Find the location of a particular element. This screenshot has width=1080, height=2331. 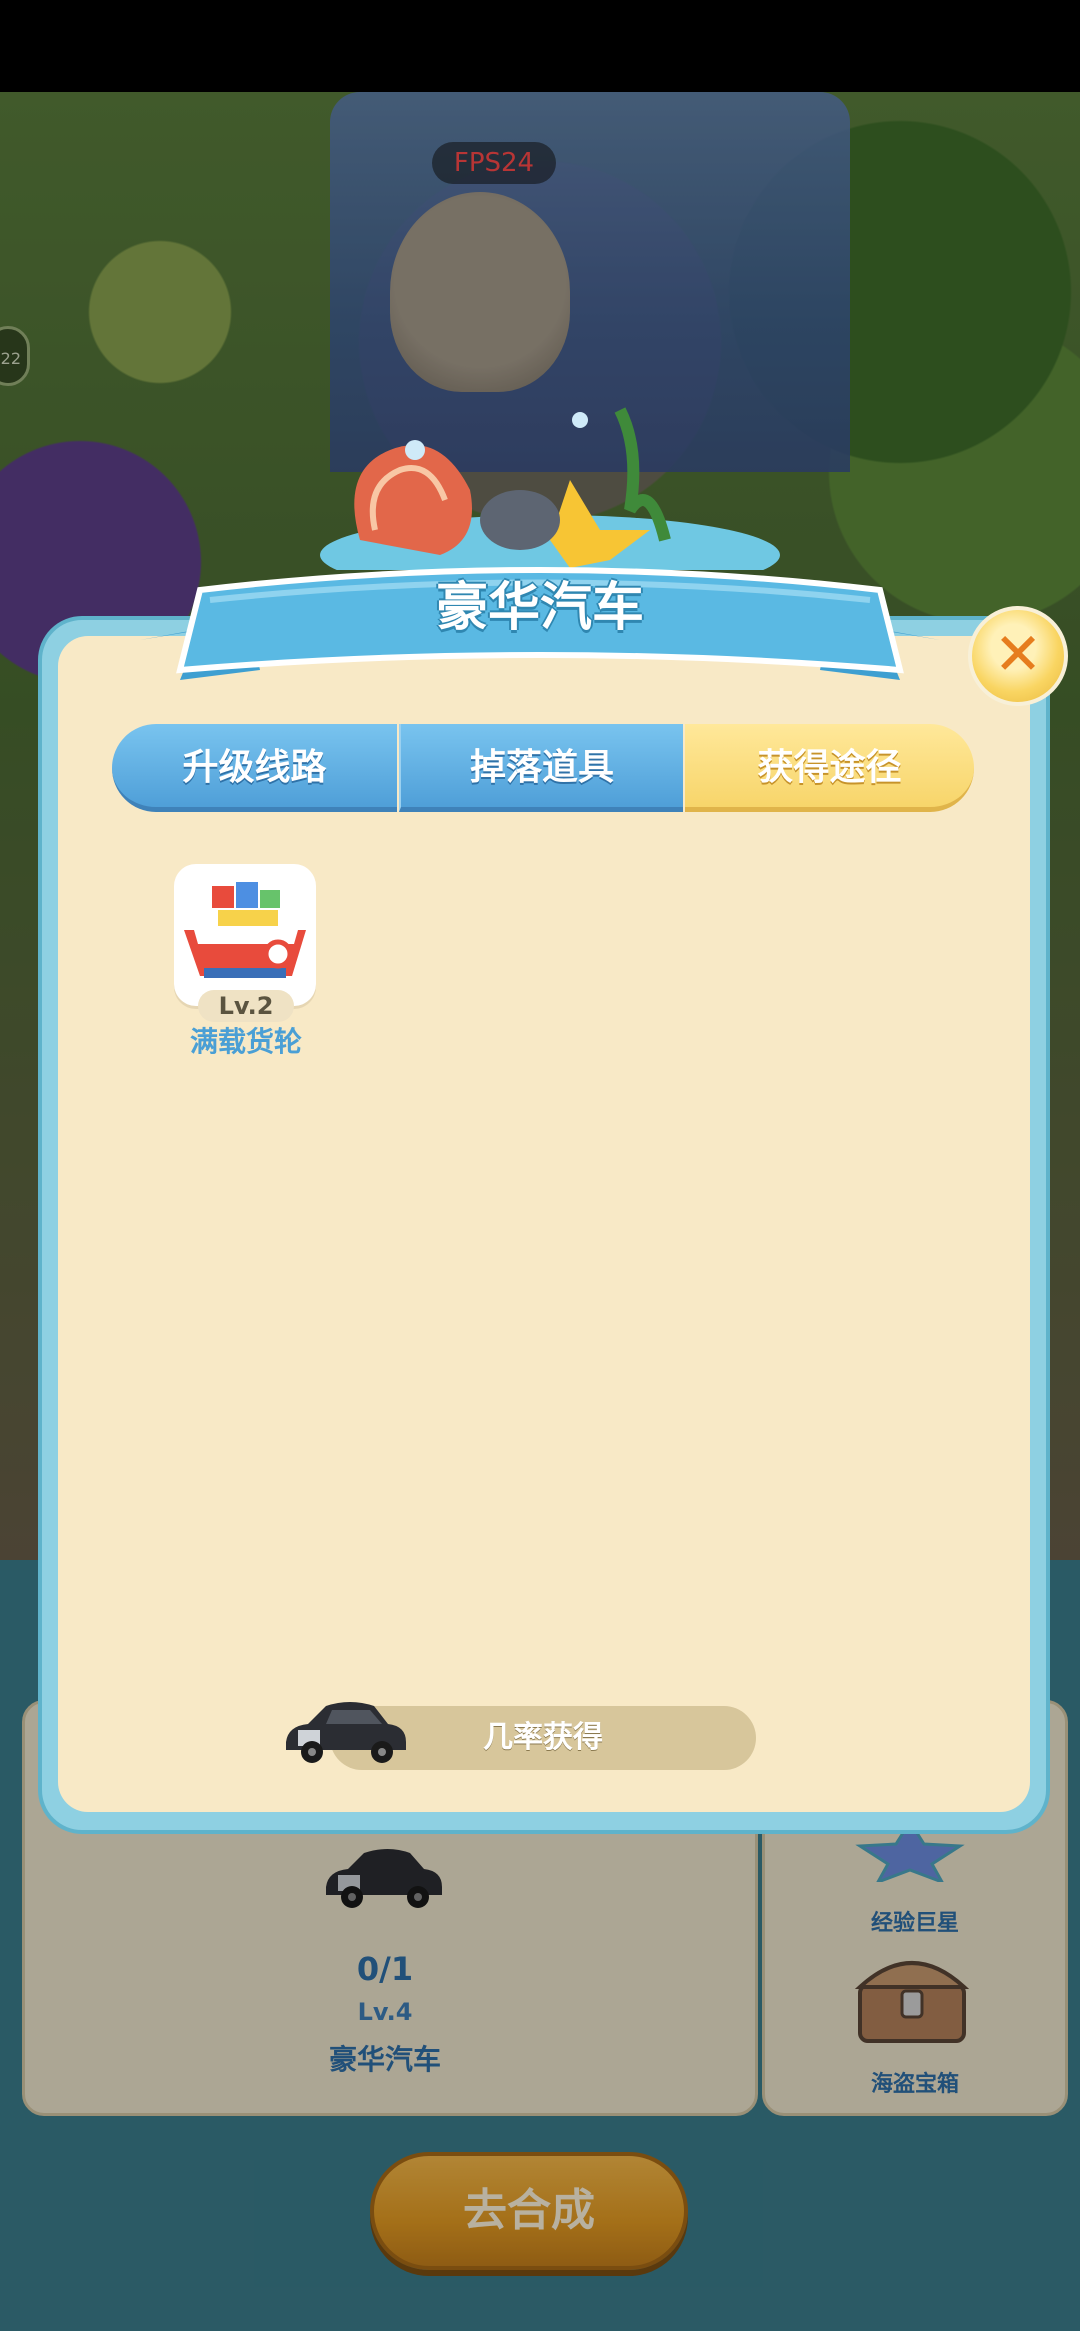

status-bar is located at coordinates (540, 46).